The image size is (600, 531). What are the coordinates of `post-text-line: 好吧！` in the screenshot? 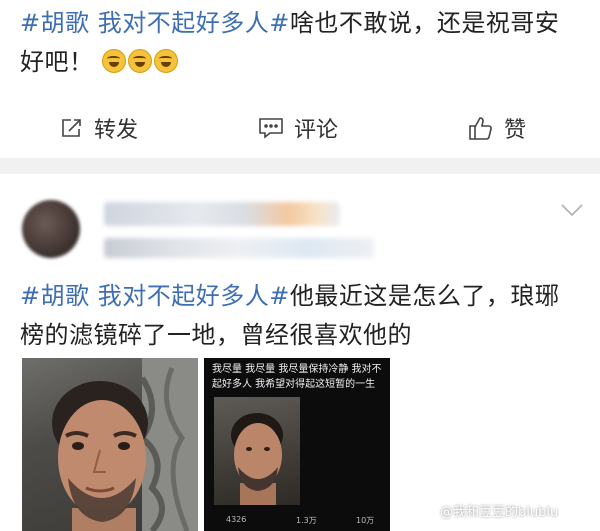 It's located at (57, 62).